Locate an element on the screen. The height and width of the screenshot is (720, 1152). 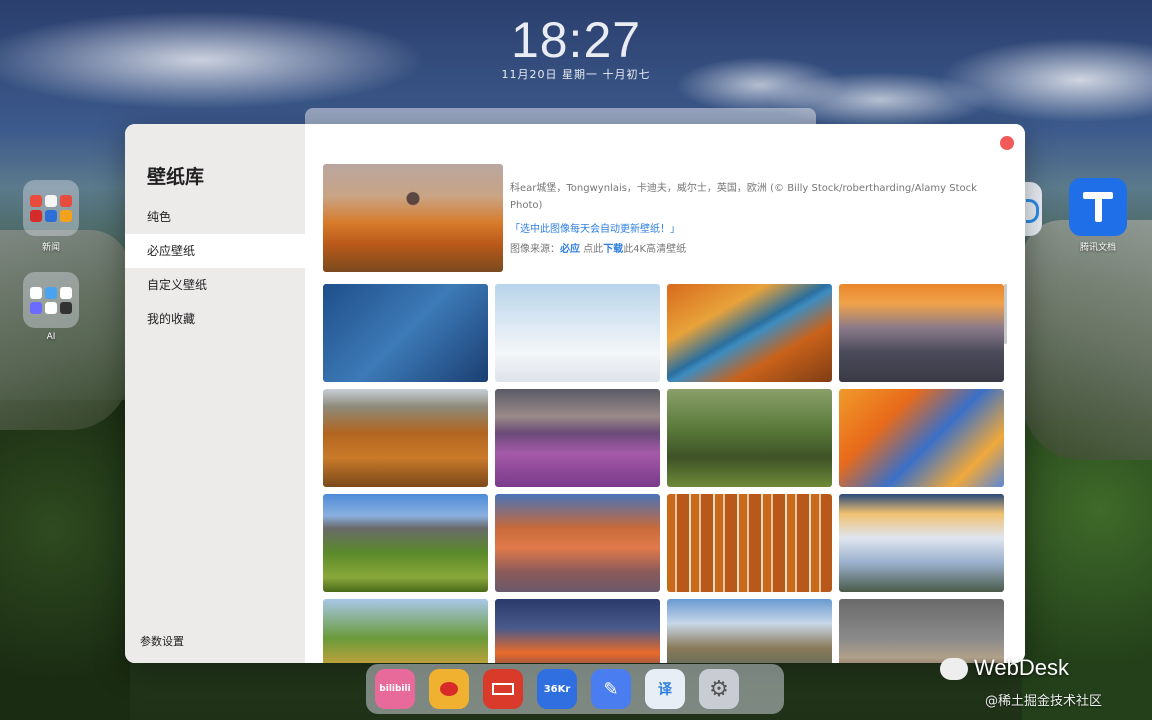
thumbnail-autumn-river is located at coordinates (749, 333).